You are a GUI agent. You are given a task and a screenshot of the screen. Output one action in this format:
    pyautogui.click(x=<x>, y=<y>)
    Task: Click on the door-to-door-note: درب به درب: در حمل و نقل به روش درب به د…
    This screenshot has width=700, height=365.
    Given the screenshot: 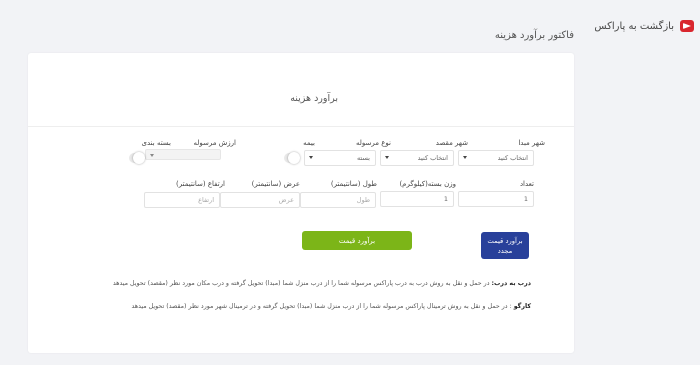 What is the action you would take?
    pyautogui.click(x=296, y=284)
    